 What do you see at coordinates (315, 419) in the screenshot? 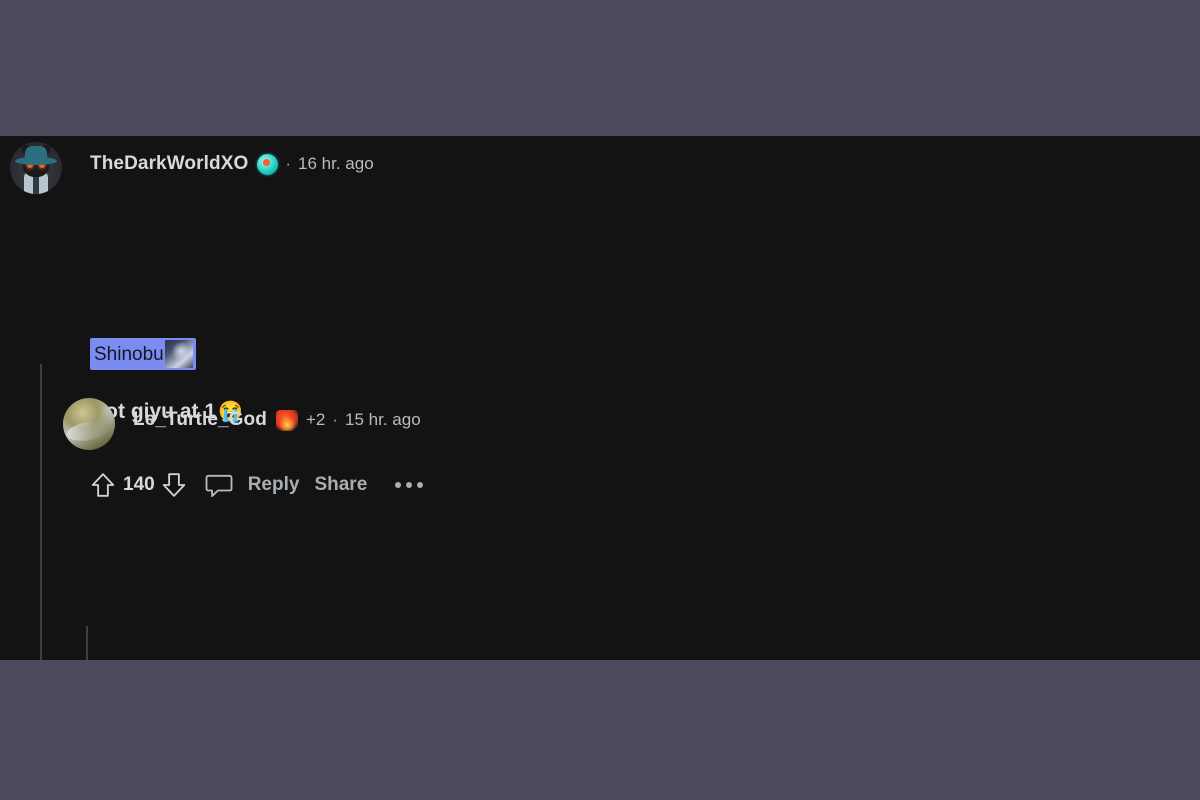
I see `award-count: +2` at bounding box center [315, 419].